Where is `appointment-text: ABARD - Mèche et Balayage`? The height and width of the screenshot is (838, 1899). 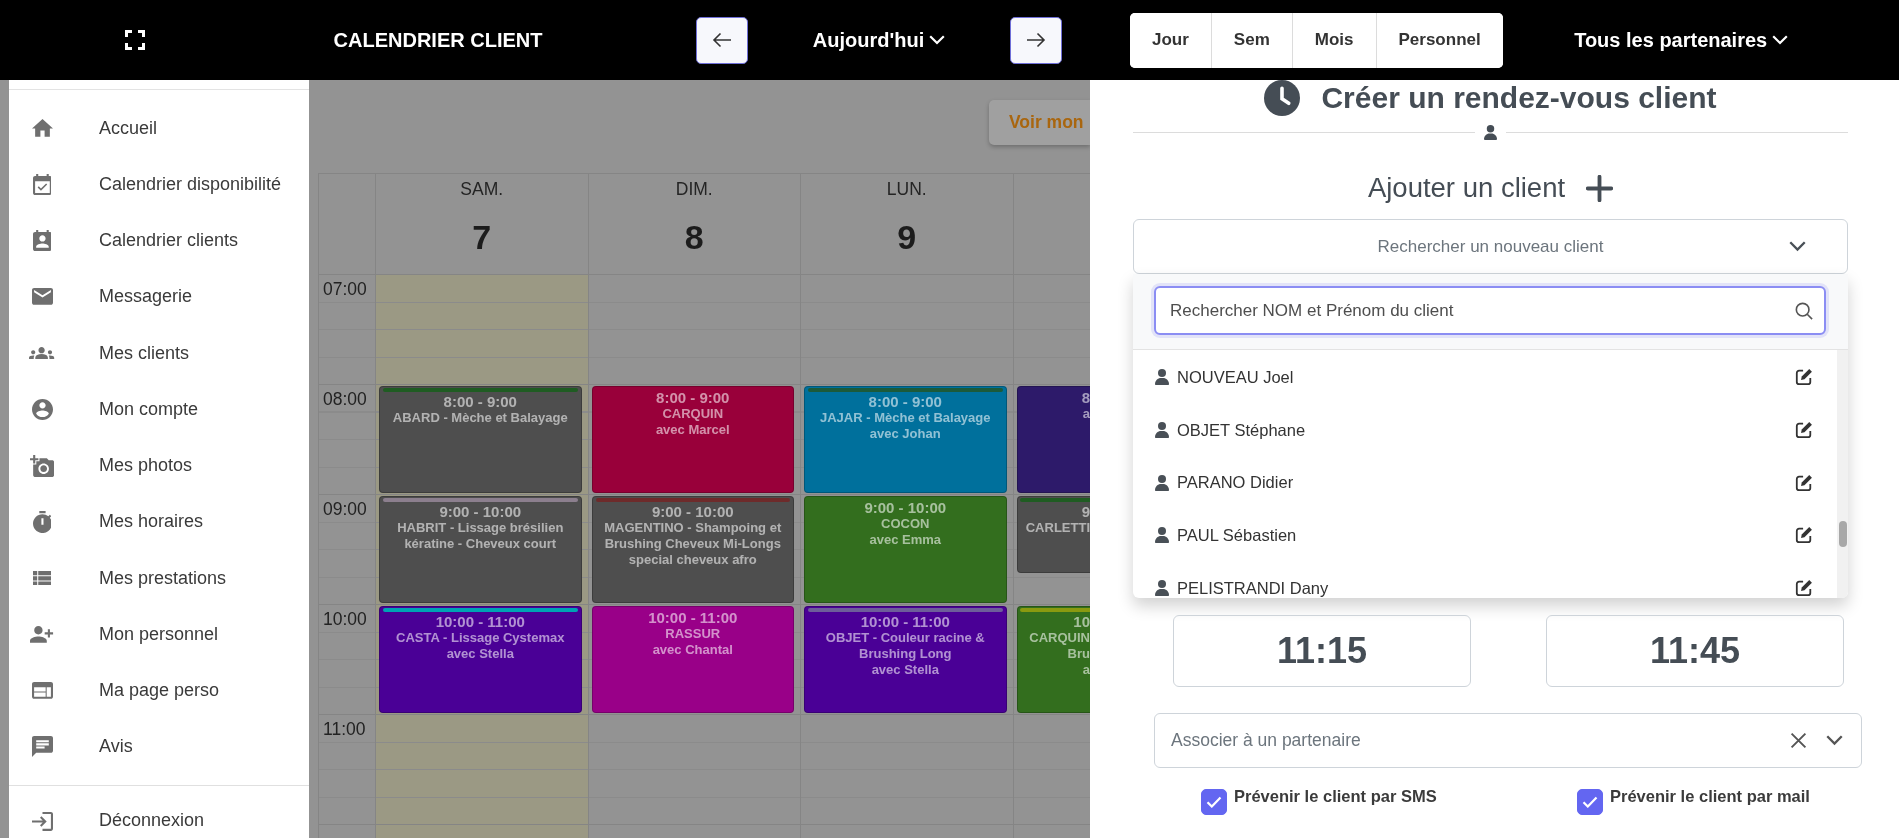
appointment-text: ABARD - Mèche et Balayage is located at coordinates (480, 418).